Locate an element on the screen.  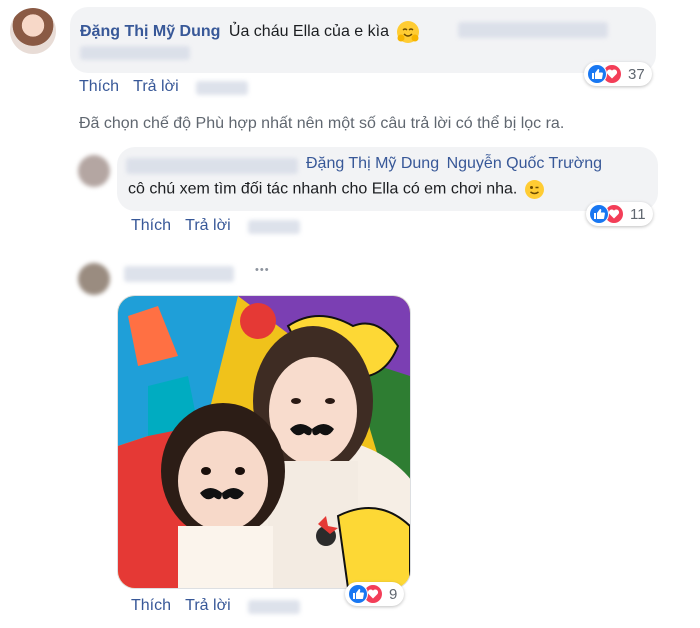
winking-face-icon is located at coordinates (534, 189).